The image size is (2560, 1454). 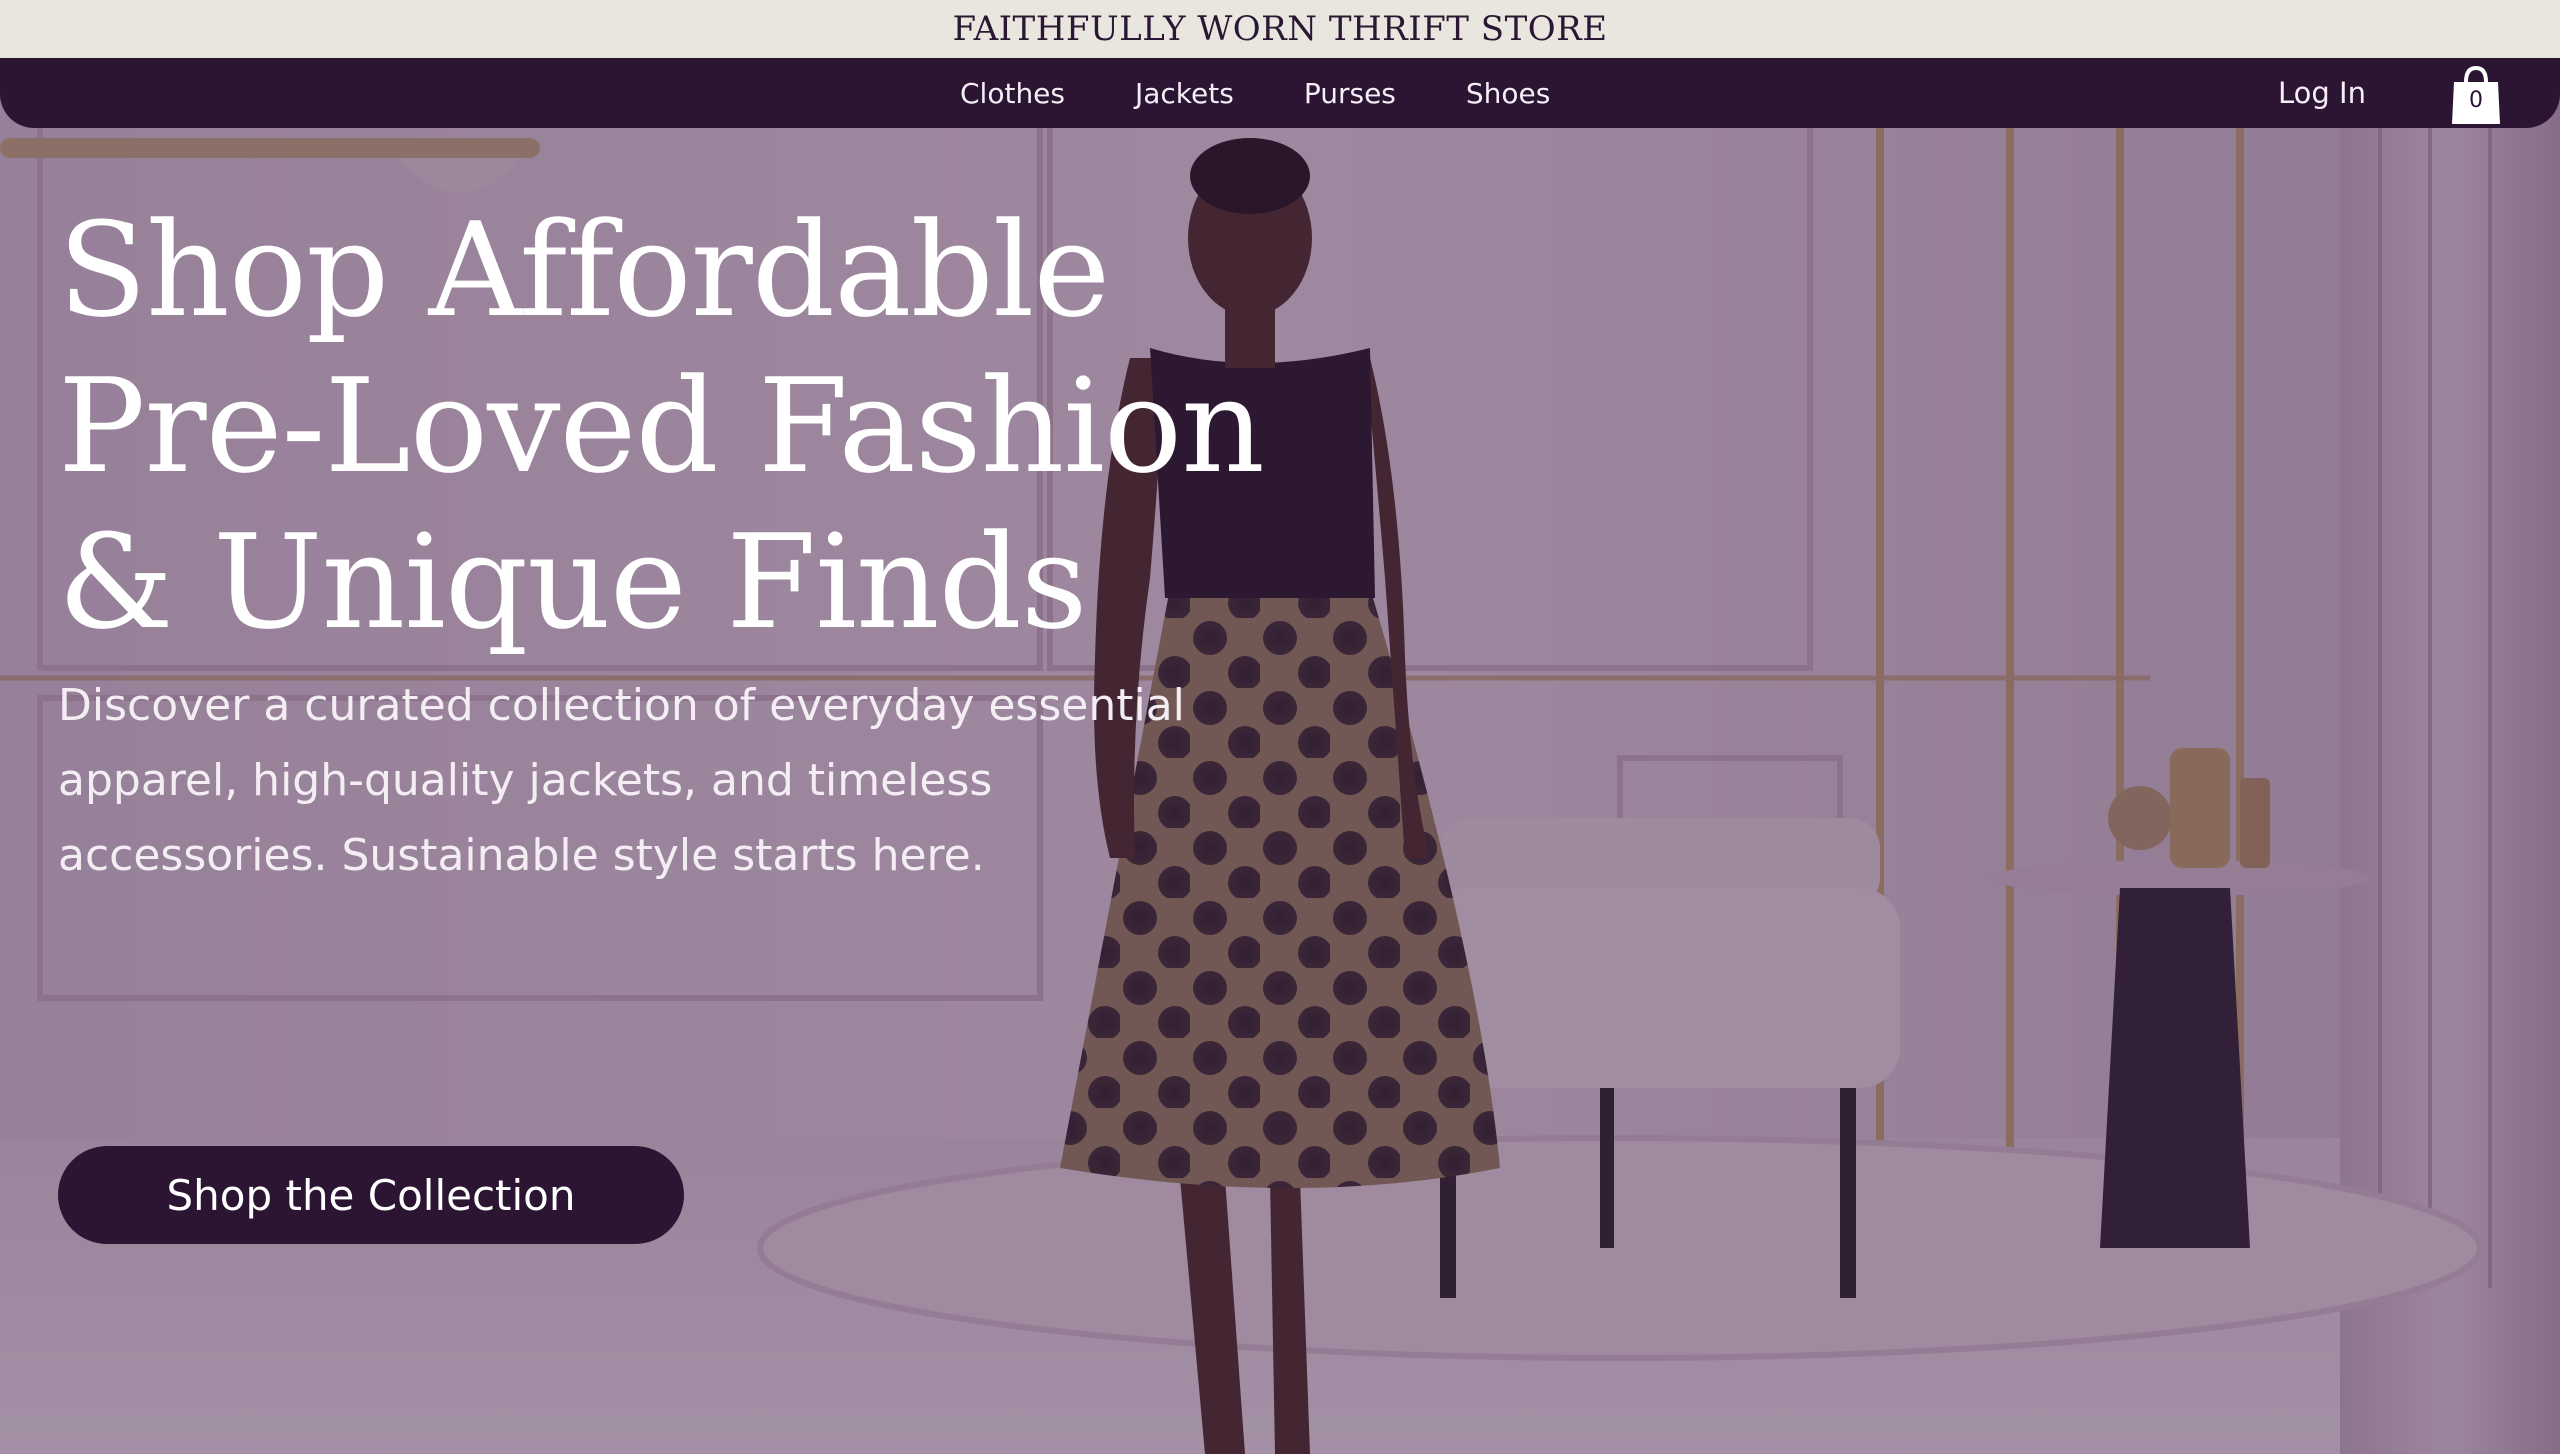 I want to click on main-nav: Clothes Jackets Purses Shoes Log In 0, so click(x=1280, y=93).